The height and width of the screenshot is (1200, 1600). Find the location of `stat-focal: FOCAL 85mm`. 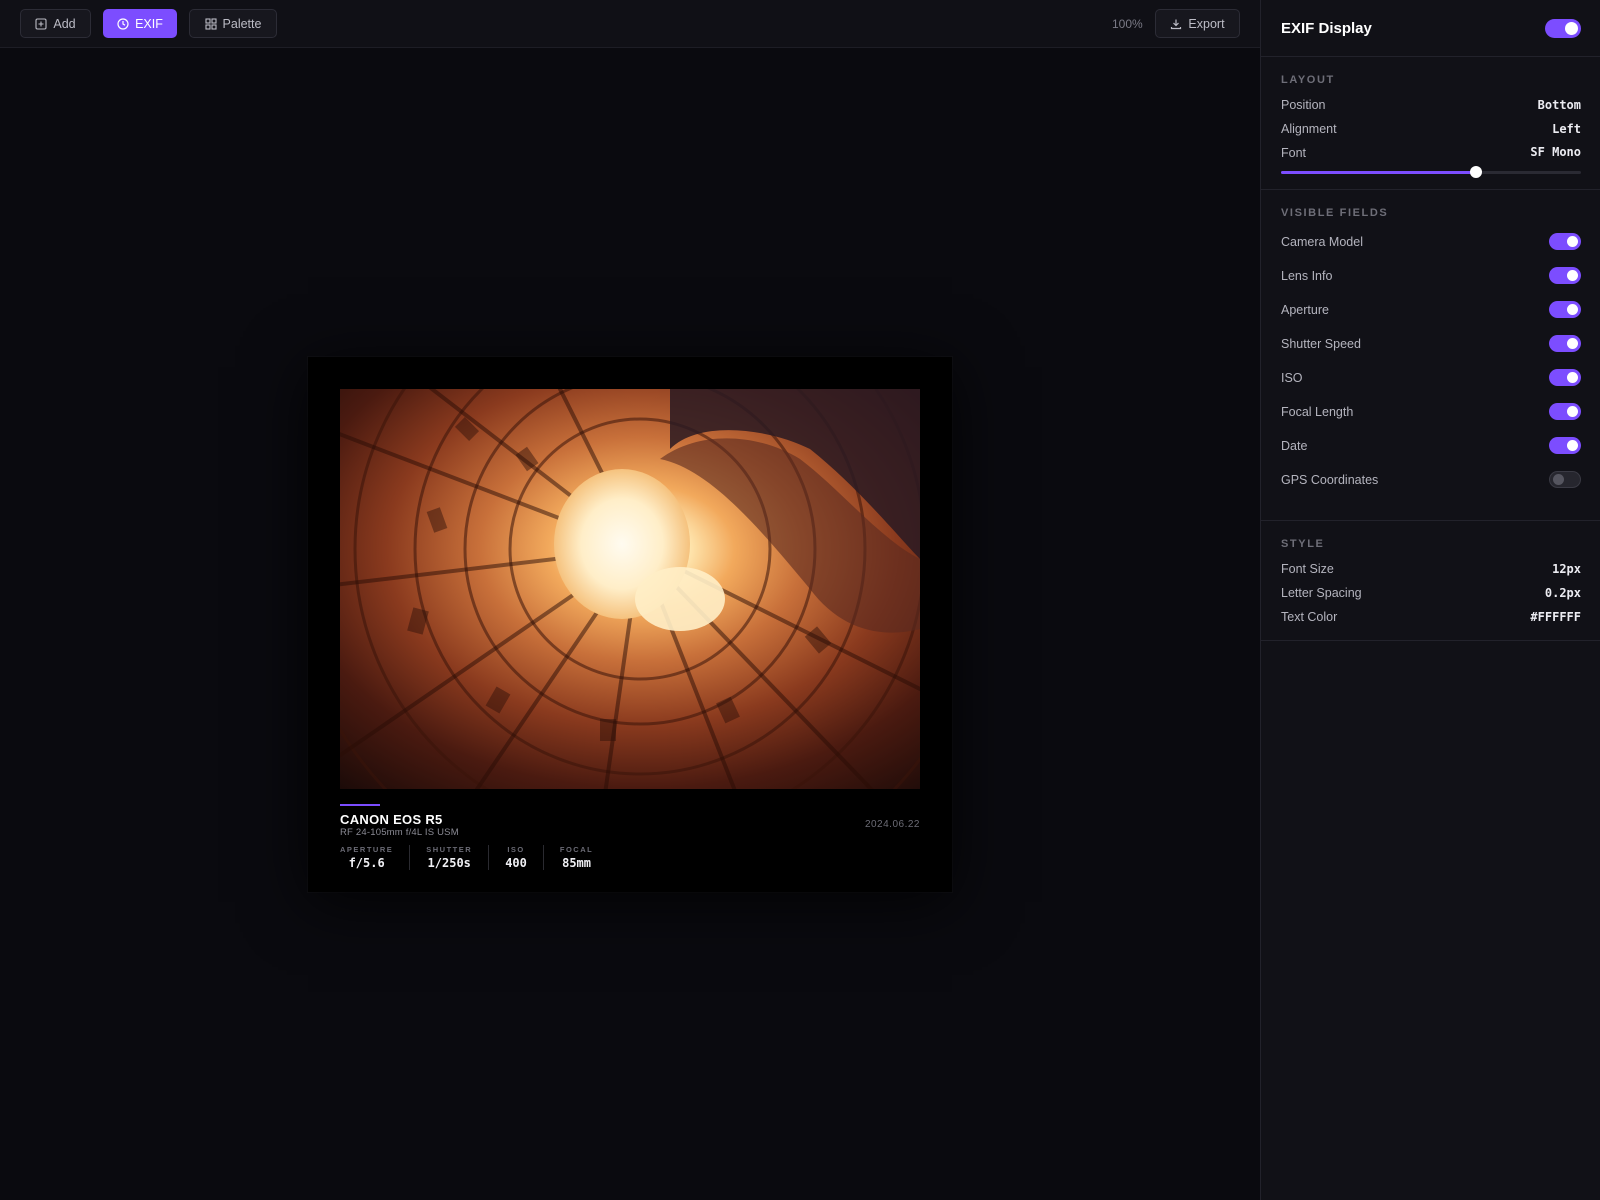

stat-focal: FOCAL 85mm is located at coordinates (576, 857).